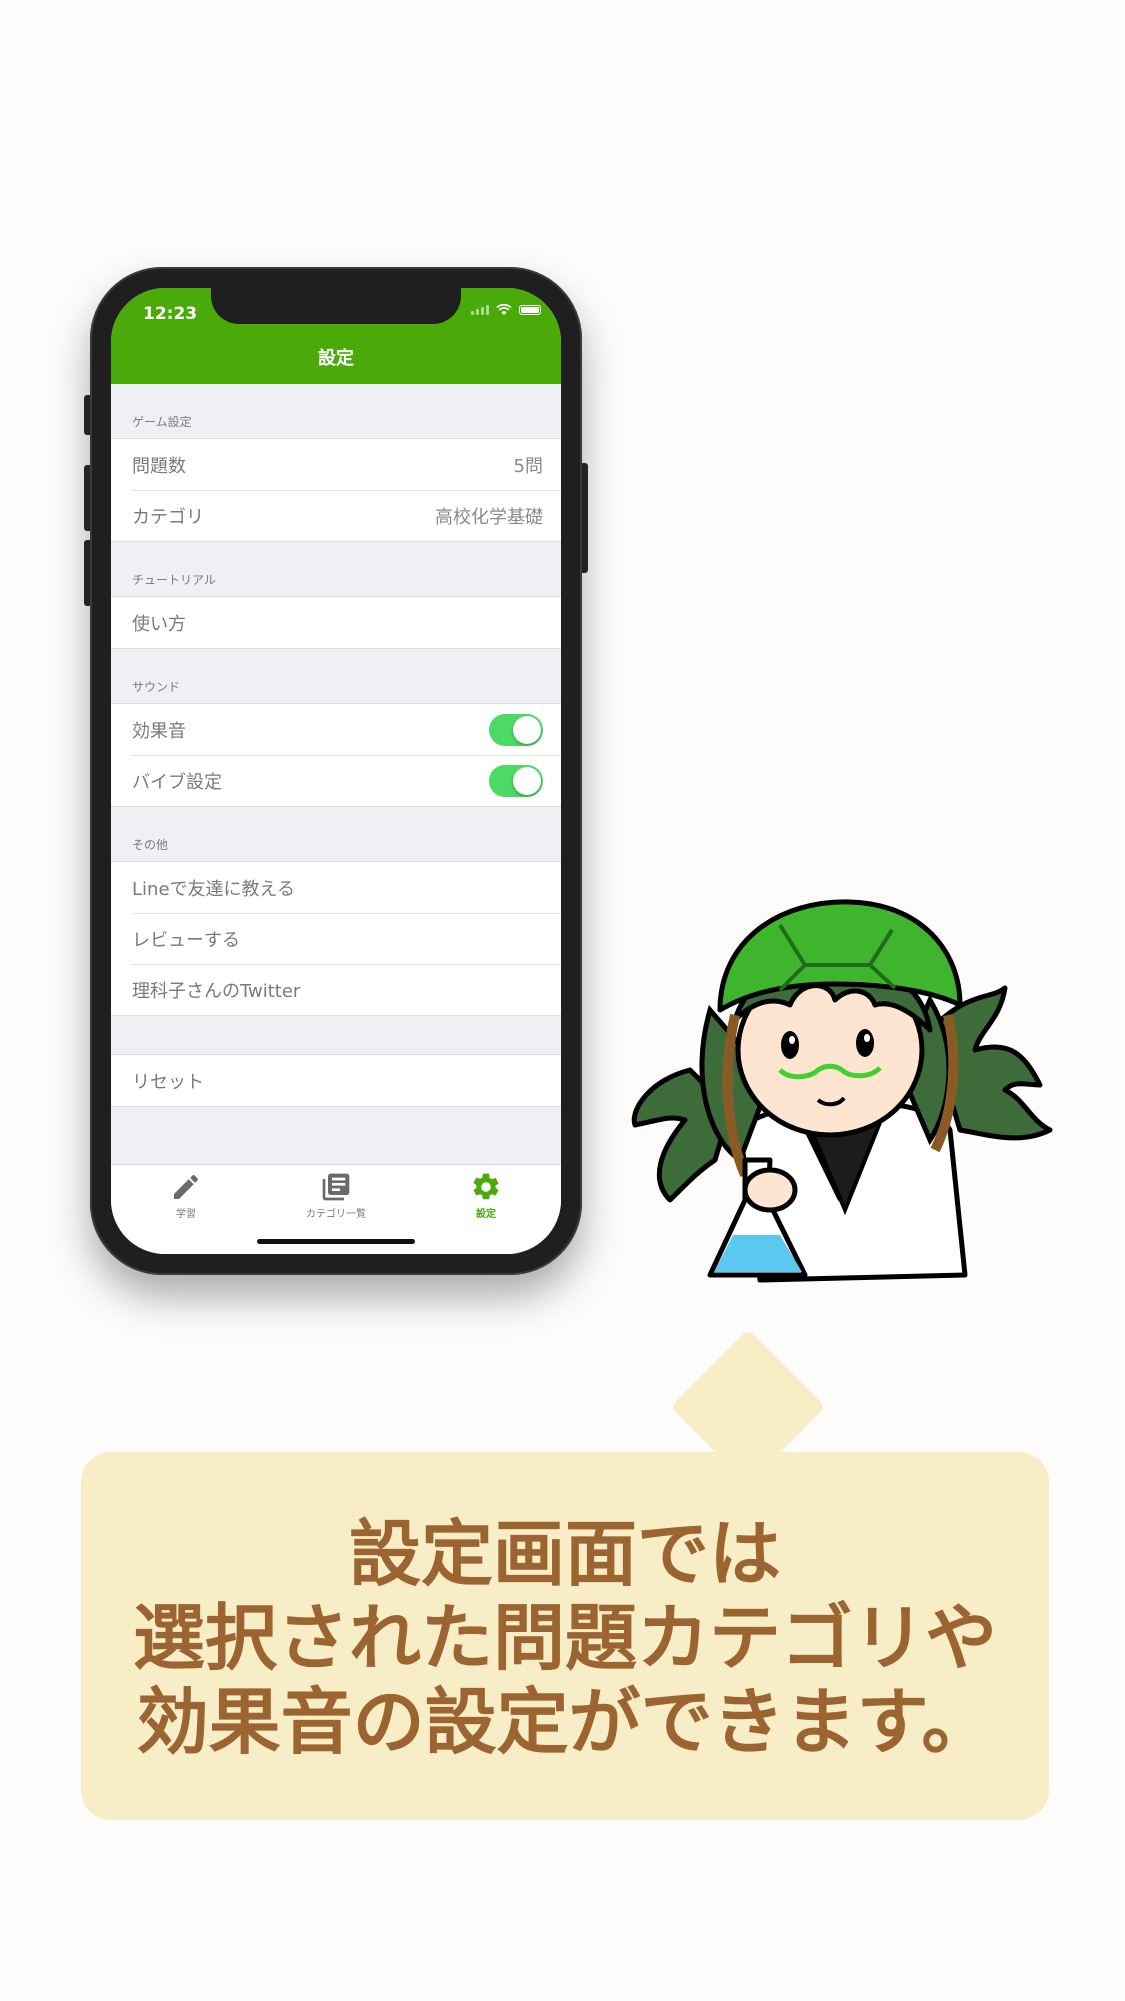 The width and height of the screenshot is (1125, 2001). I want to click on caption-line-2: 選択された問題カテゴリや, so click(564, 1638).